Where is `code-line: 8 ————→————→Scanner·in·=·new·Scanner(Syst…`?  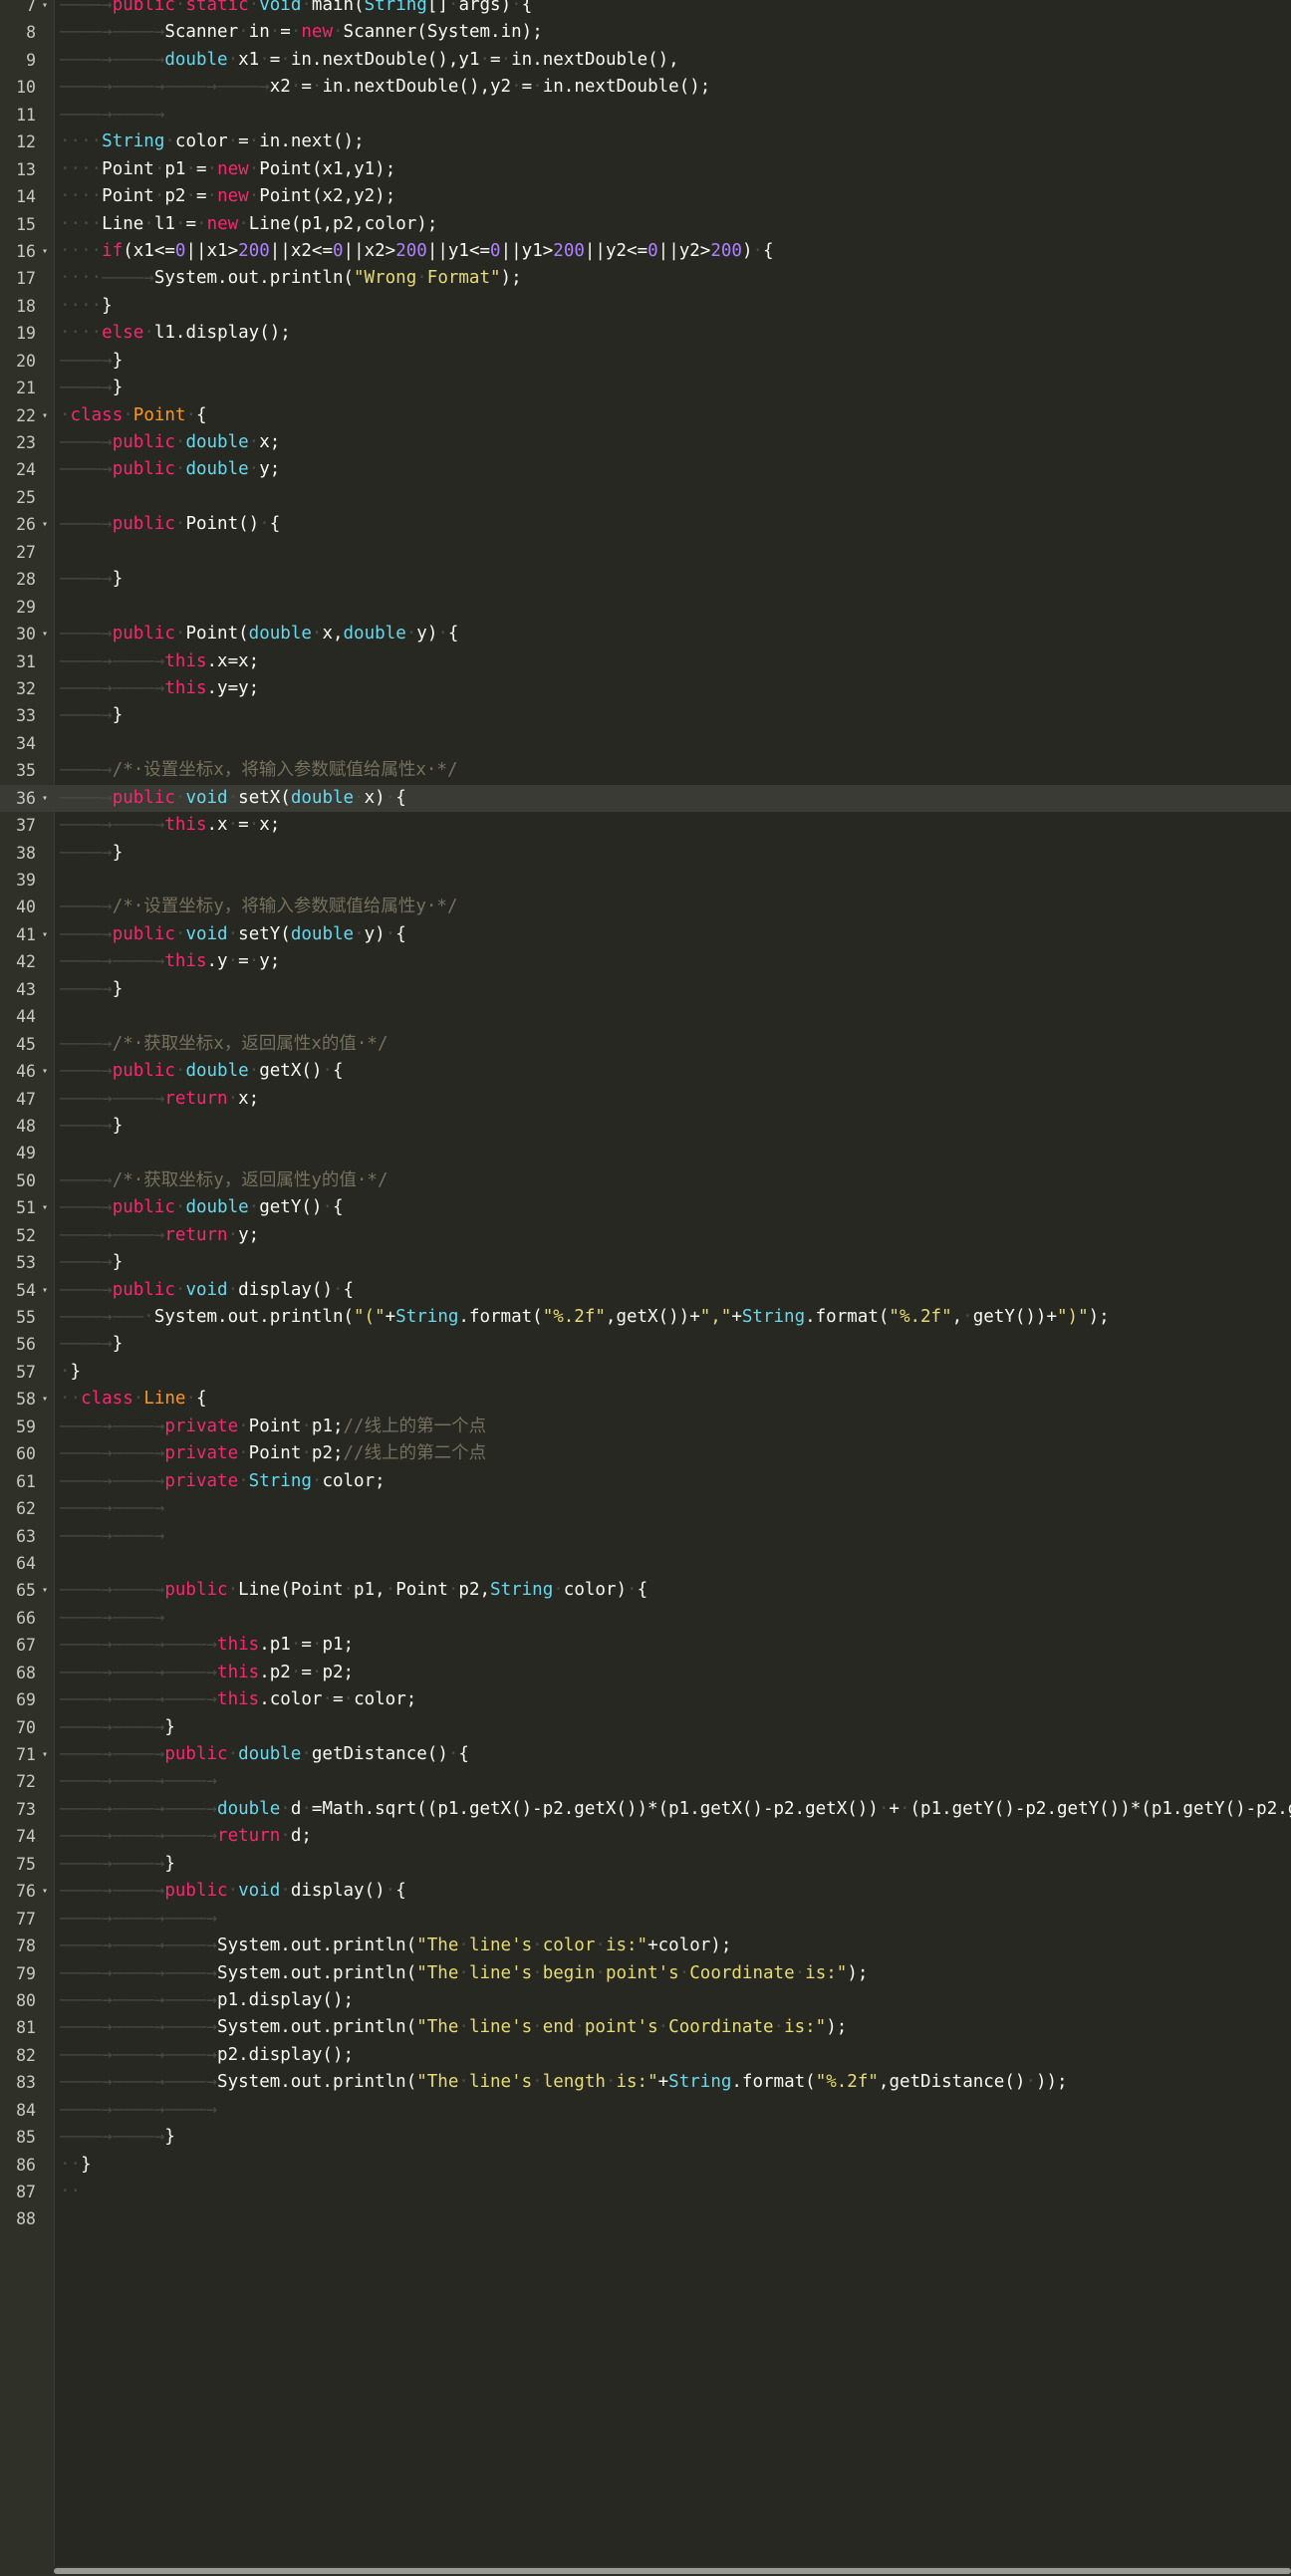 code-line: 8 ————→————→Scanner·in·=·new·Scanner(Syst… is located at coordinates (645, 32).